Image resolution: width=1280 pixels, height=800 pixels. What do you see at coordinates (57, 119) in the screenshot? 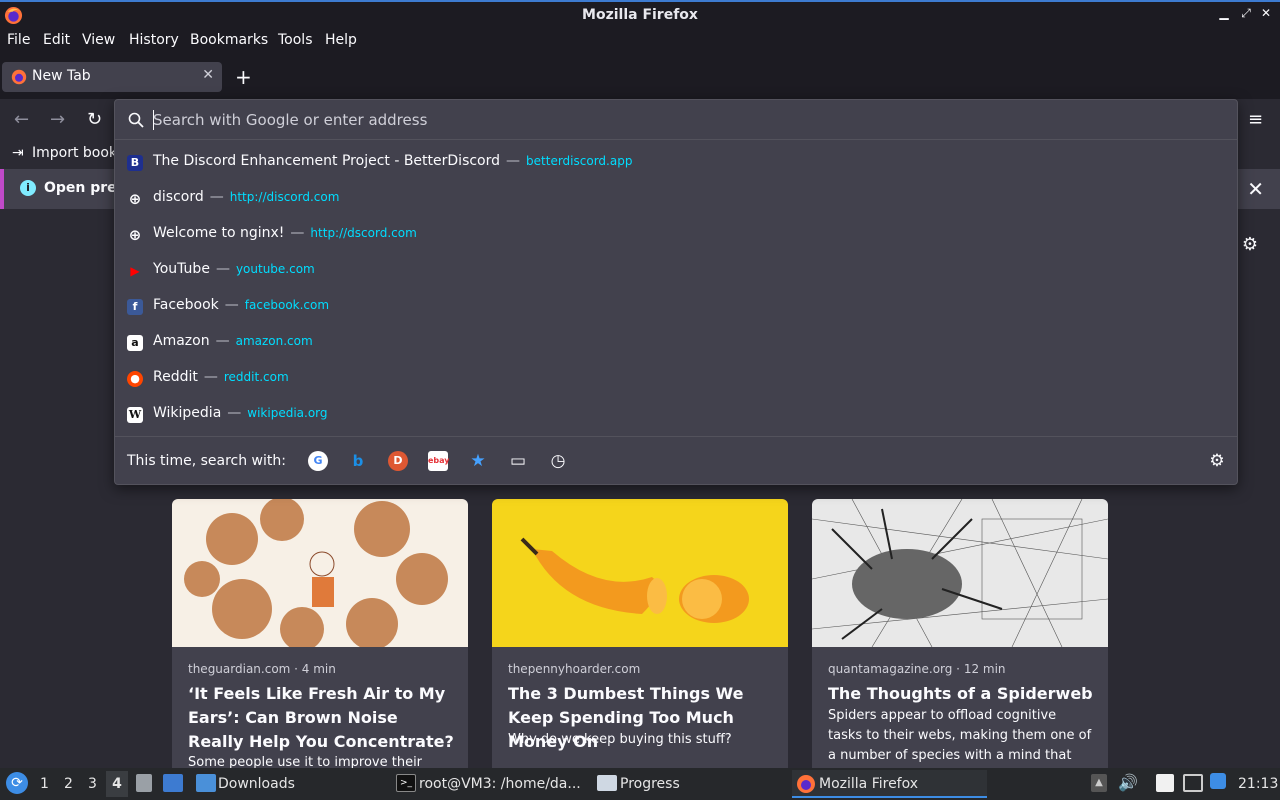
I see `forward-arrow-icon: →` at bounding box center [57, 119].